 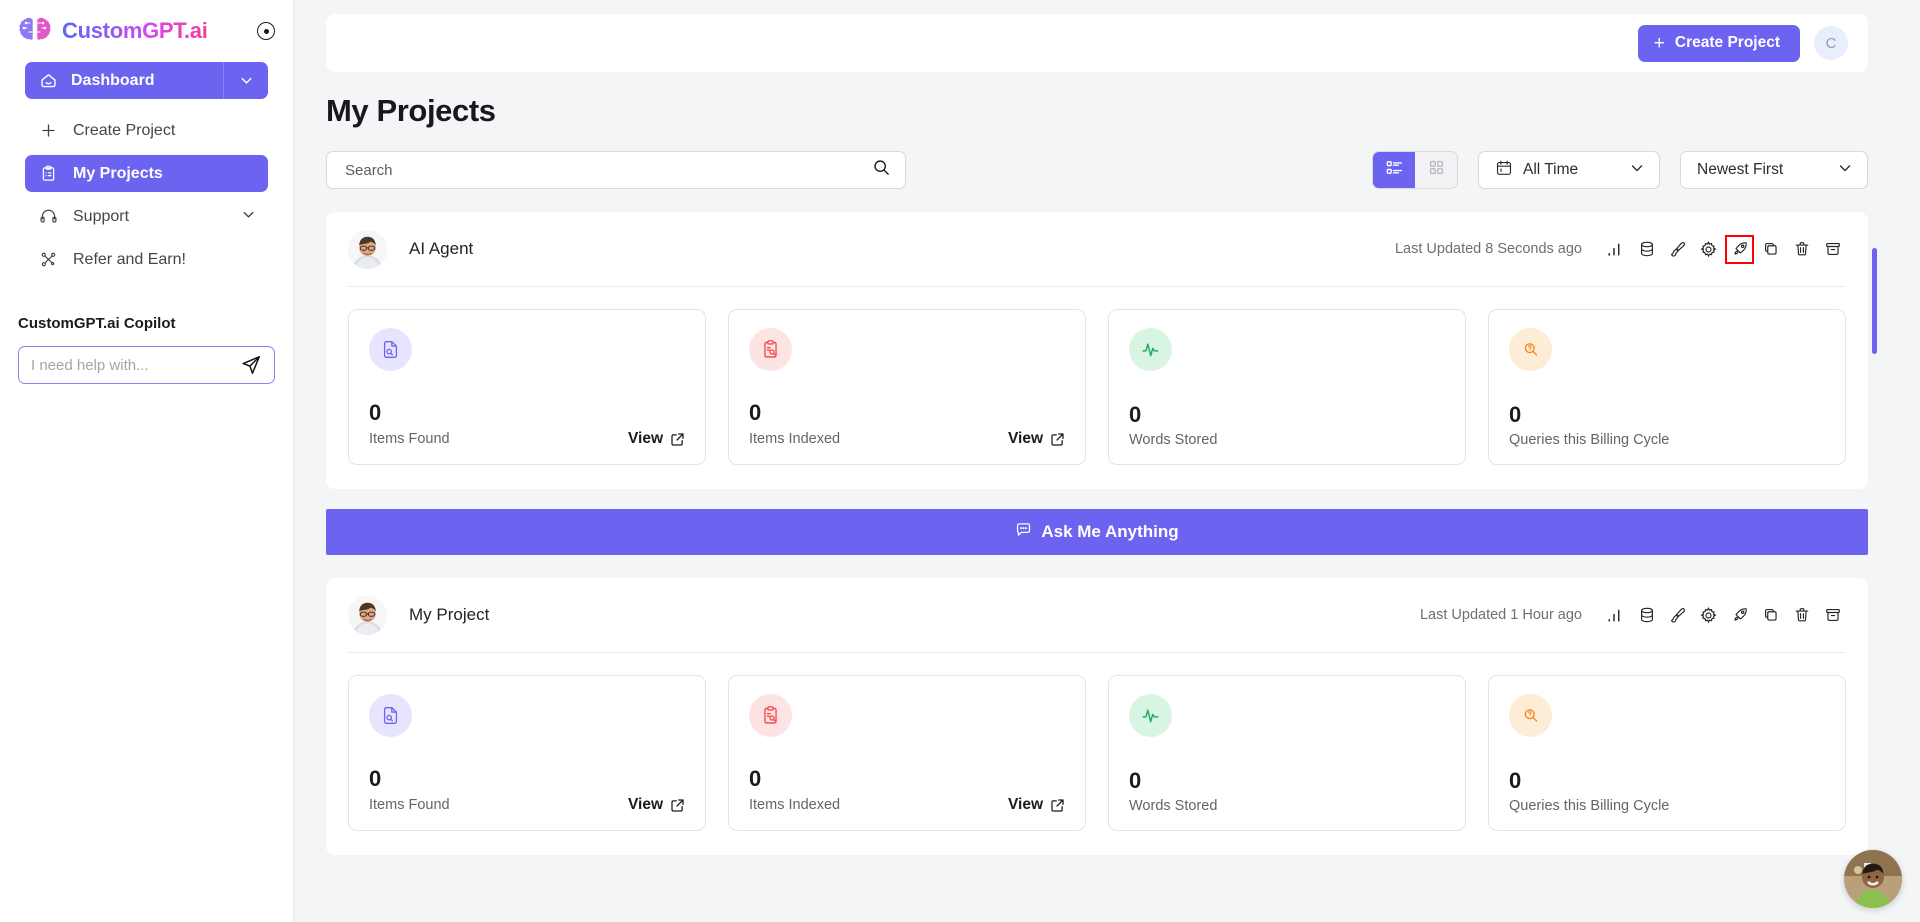 I want to click on time-filter-dropdown: All Time, so click(x=1569, y=170).